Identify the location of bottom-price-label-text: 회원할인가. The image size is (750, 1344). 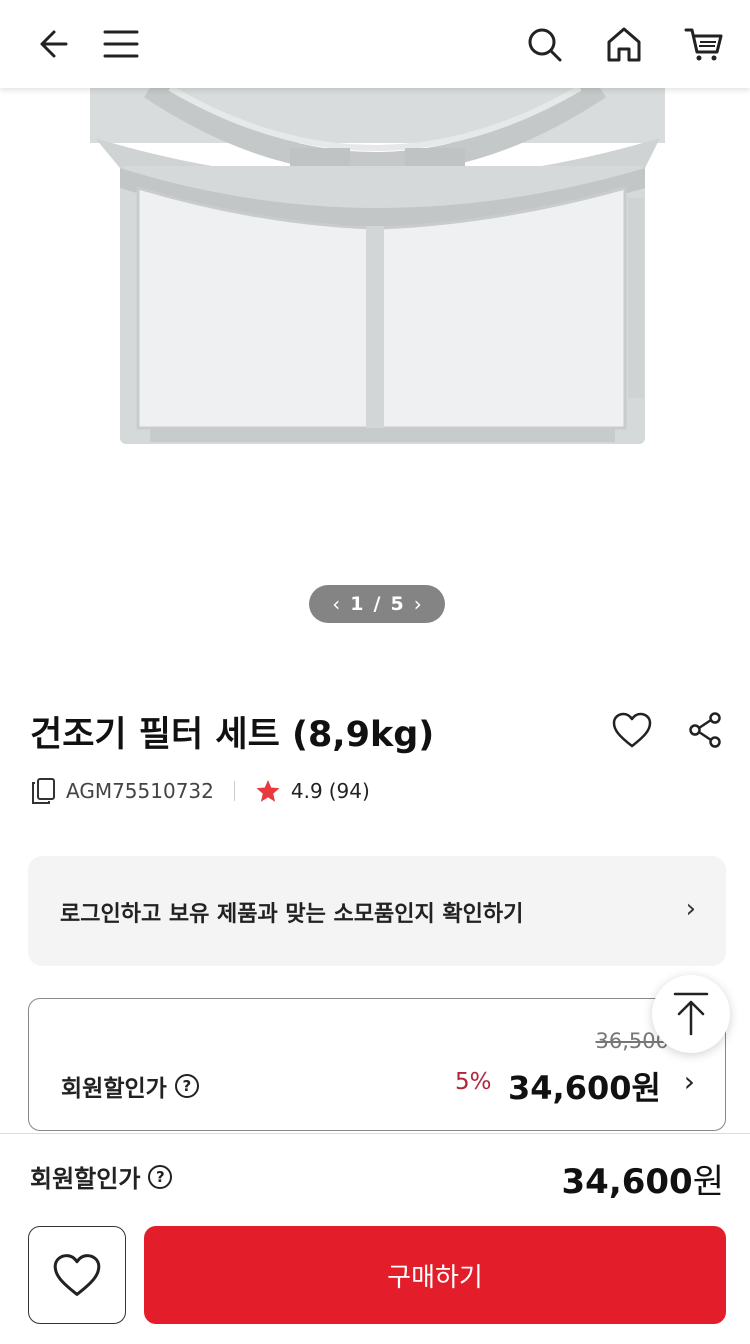
(85, 1179).